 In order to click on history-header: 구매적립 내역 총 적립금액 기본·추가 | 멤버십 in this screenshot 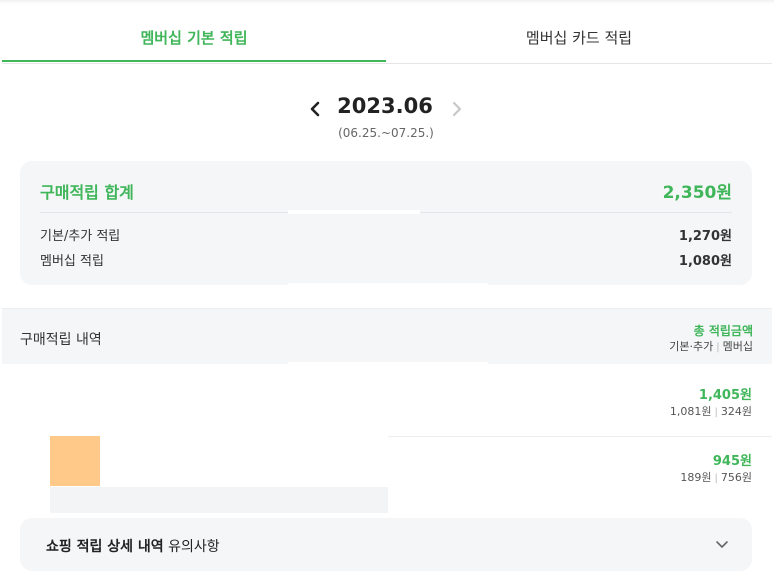, I will do `click(387, 336)`.